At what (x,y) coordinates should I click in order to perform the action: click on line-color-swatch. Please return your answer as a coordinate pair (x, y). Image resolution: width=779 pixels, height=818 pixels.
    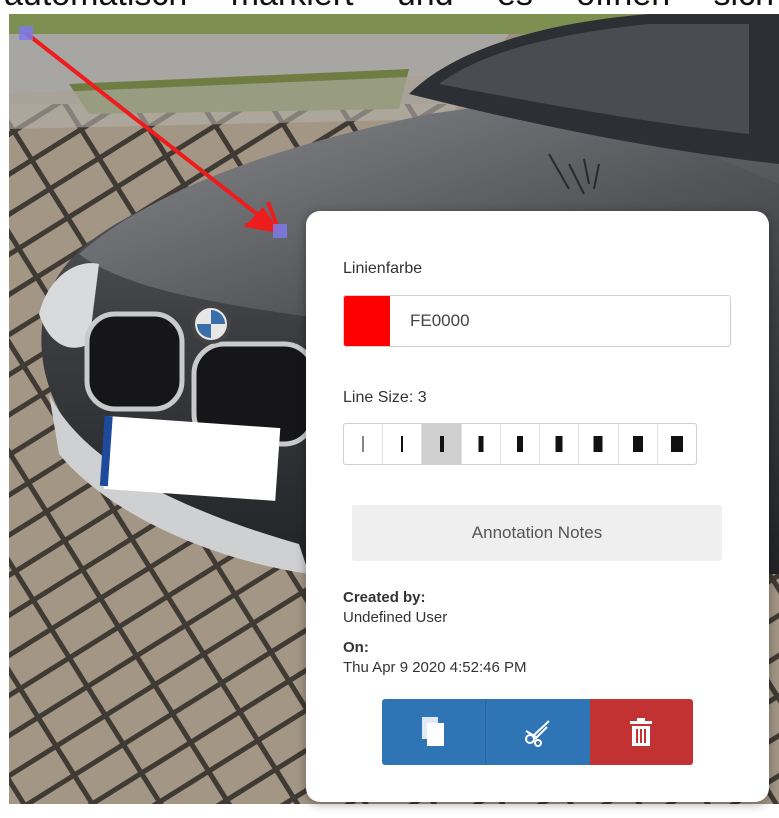
    Looking at the image, I should click on (367, 321).